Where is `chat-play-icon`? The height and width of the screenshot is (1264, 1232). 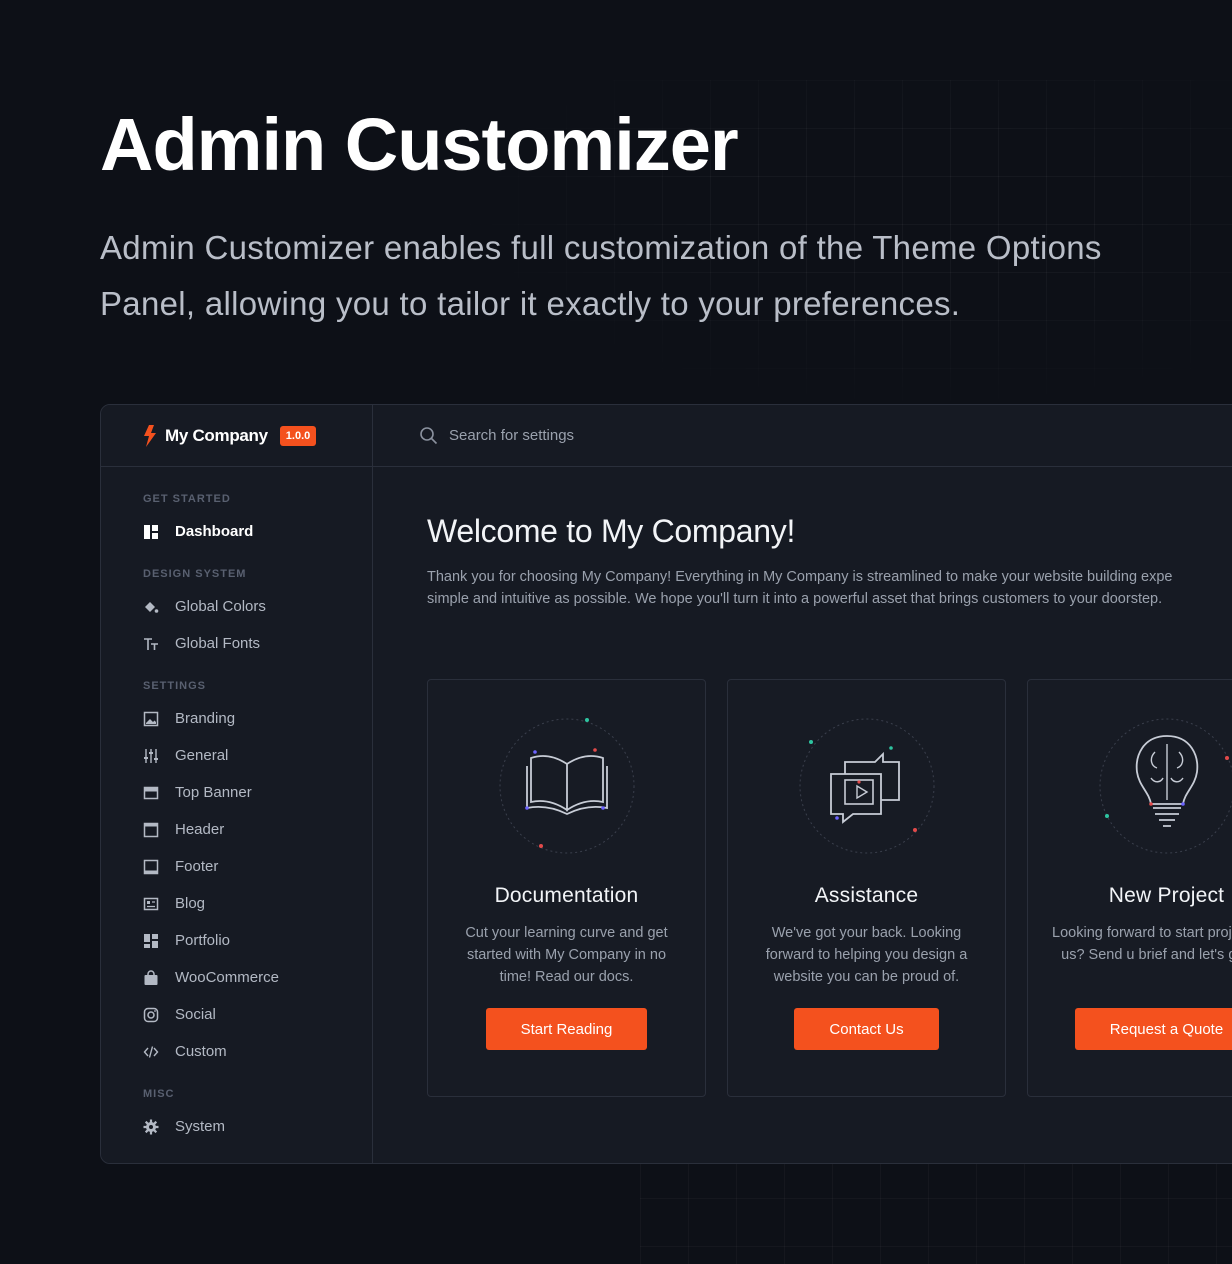 chat-play-icon is located at coordinates (867, 786).